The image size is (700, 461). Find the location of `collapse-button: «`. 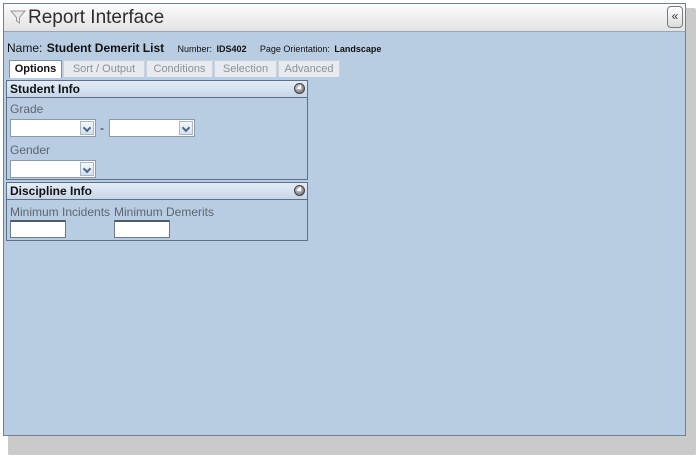

collapse-button: « is located at coordinates (675, 17).